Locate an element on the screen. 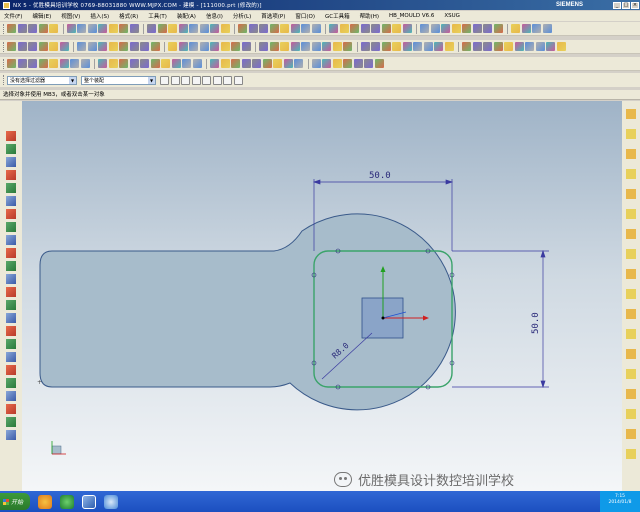 The height and width of the screenshot is (512, 640). scope-filter-select: 整个装配 ▼ is located at coordinates (118, 80).